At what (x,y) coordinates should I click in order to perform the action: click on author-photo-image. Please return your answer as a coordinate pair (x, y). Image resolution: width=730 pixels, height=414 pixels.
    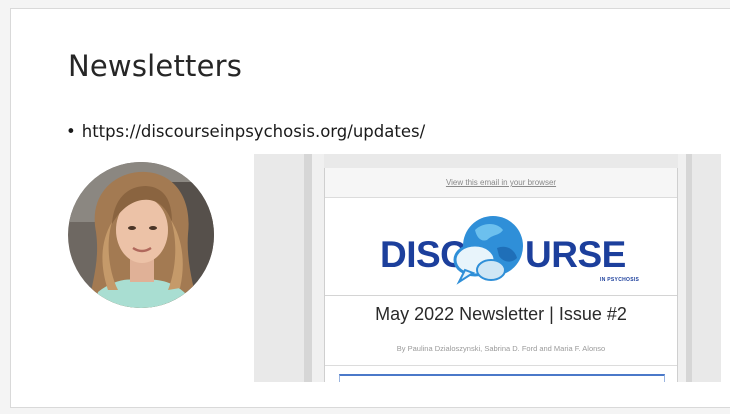
    Looking at the image, I should click on (141, 235).